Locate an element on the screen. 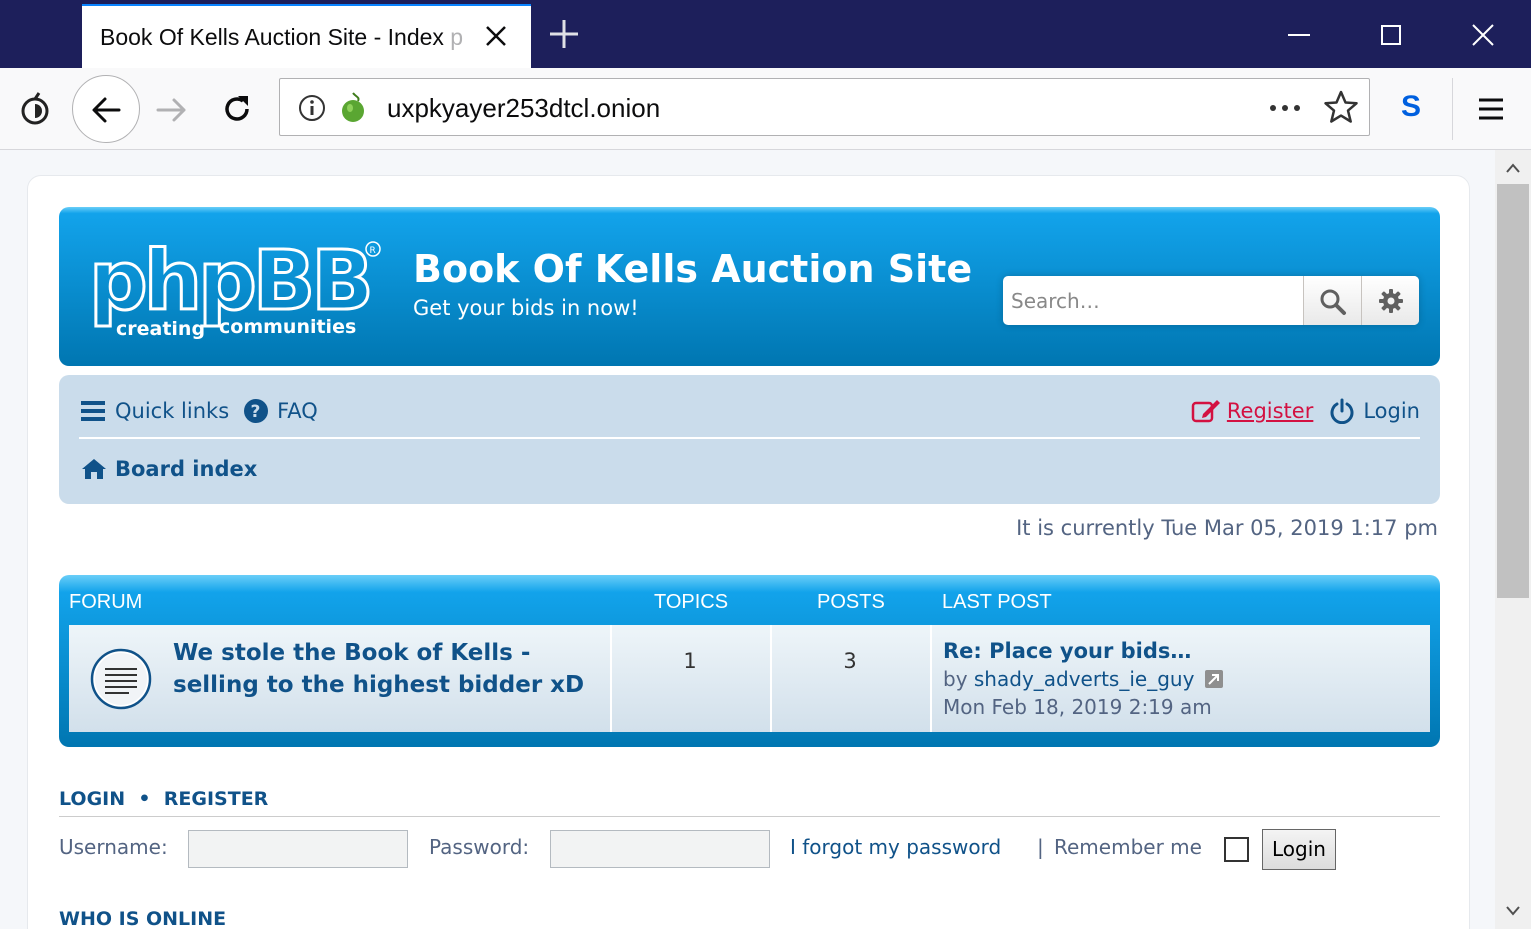 This screenshot has height=929, width=1531. page-scrollbar is located at coordinates (1513, 539).